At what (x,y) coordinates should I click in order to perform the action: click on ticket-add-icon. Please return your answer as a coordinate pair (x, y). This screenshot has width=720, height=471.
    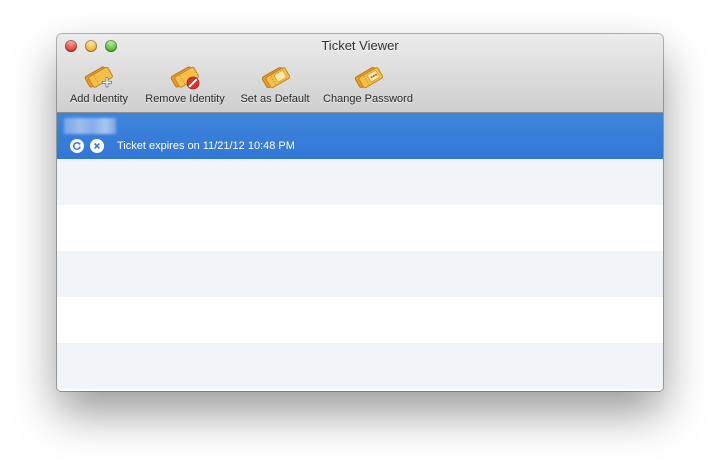
    Looking at the image, I should click on (98, 77).